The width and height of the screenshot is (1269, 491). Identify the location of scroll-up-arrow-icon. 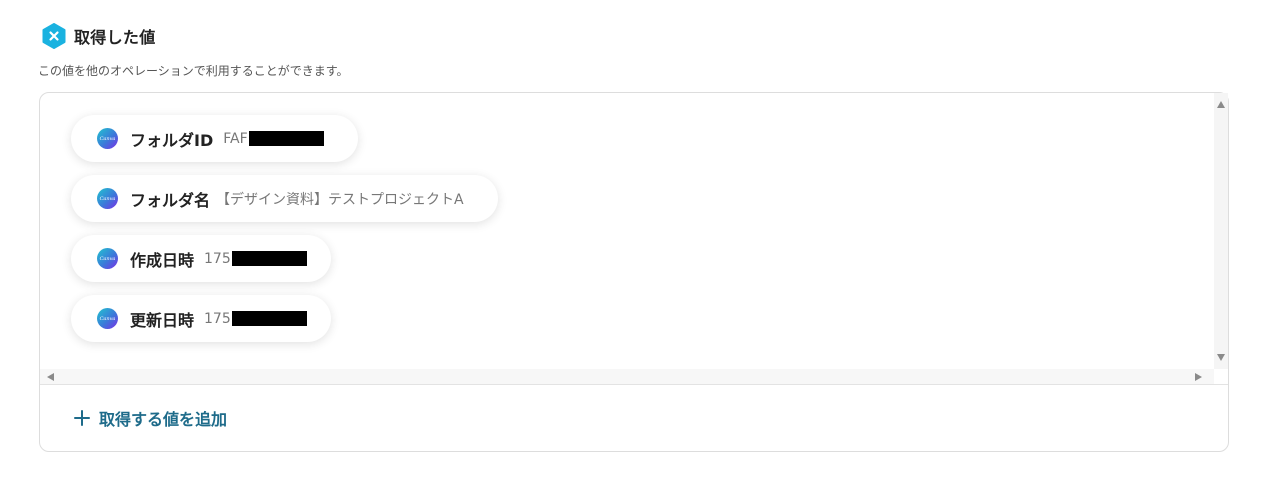
(1221, 104).